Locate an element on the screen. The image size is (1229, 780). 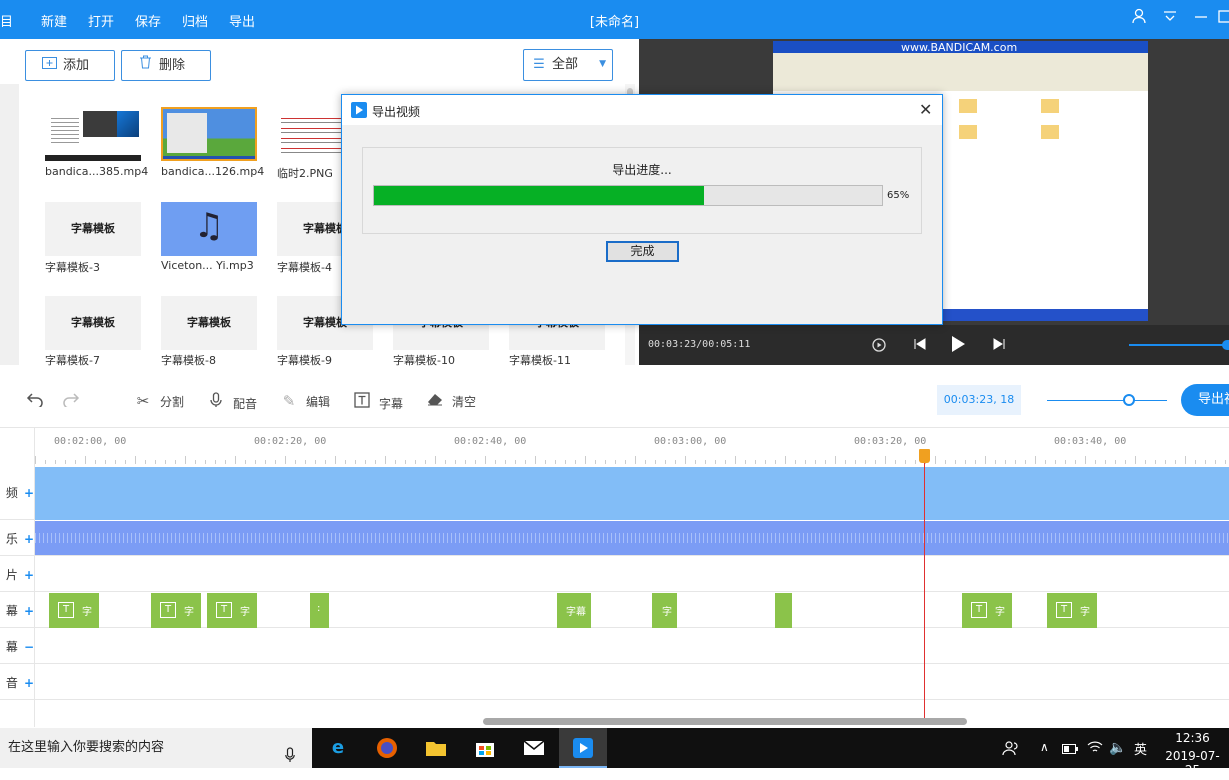
firefox-icon is located at coordinates (387, 748).